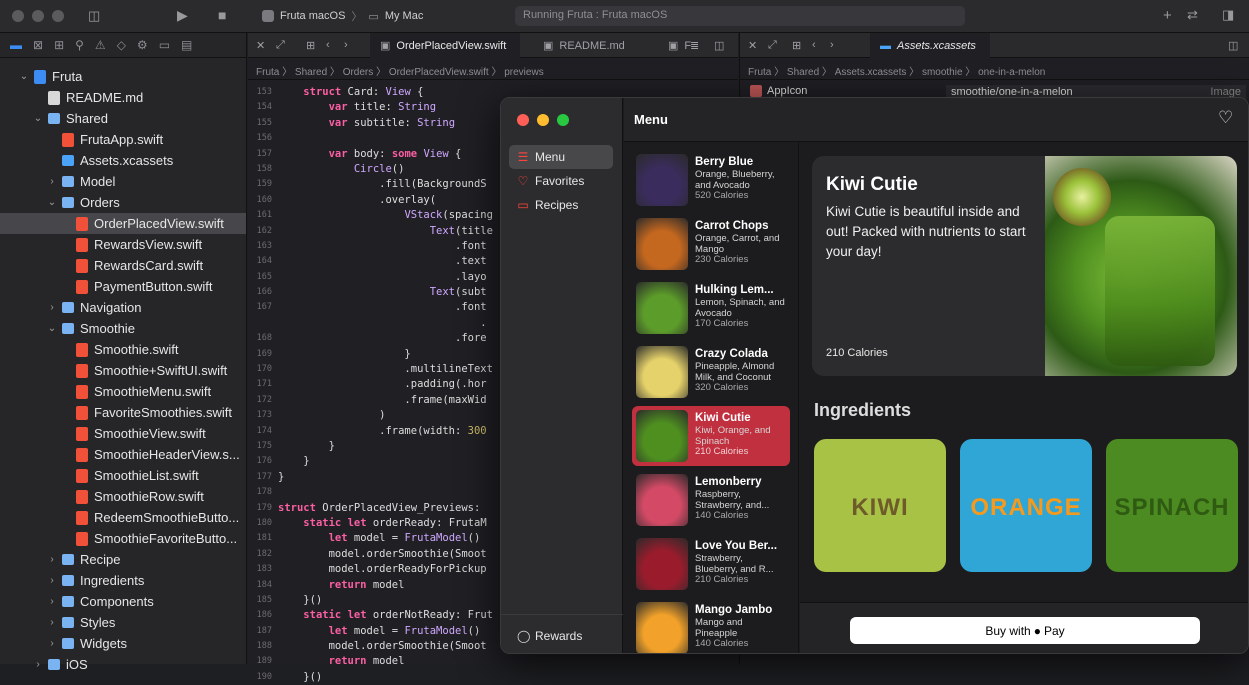 The height and width of the screenshot is (685, 1249). Describe the element at coordinates (778, 91) in the screenshot. I see `asset-list-item: AppIcon` at that location.